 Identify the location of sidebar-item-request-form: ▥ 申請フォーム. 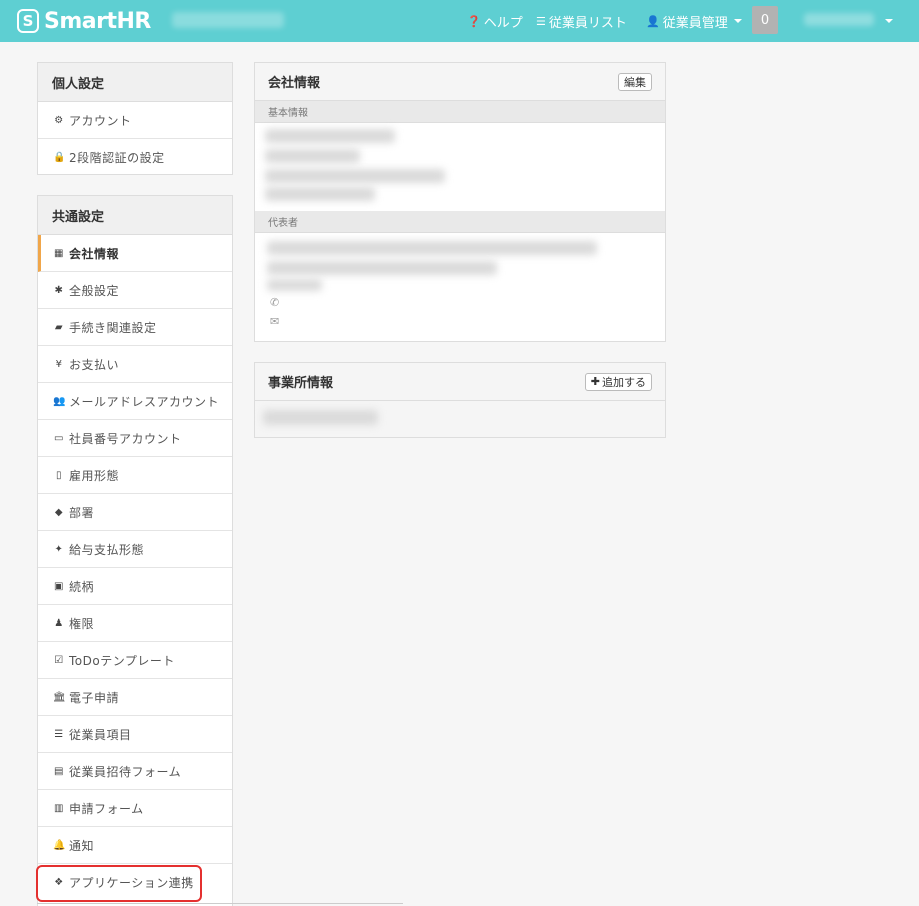
(135, 808).